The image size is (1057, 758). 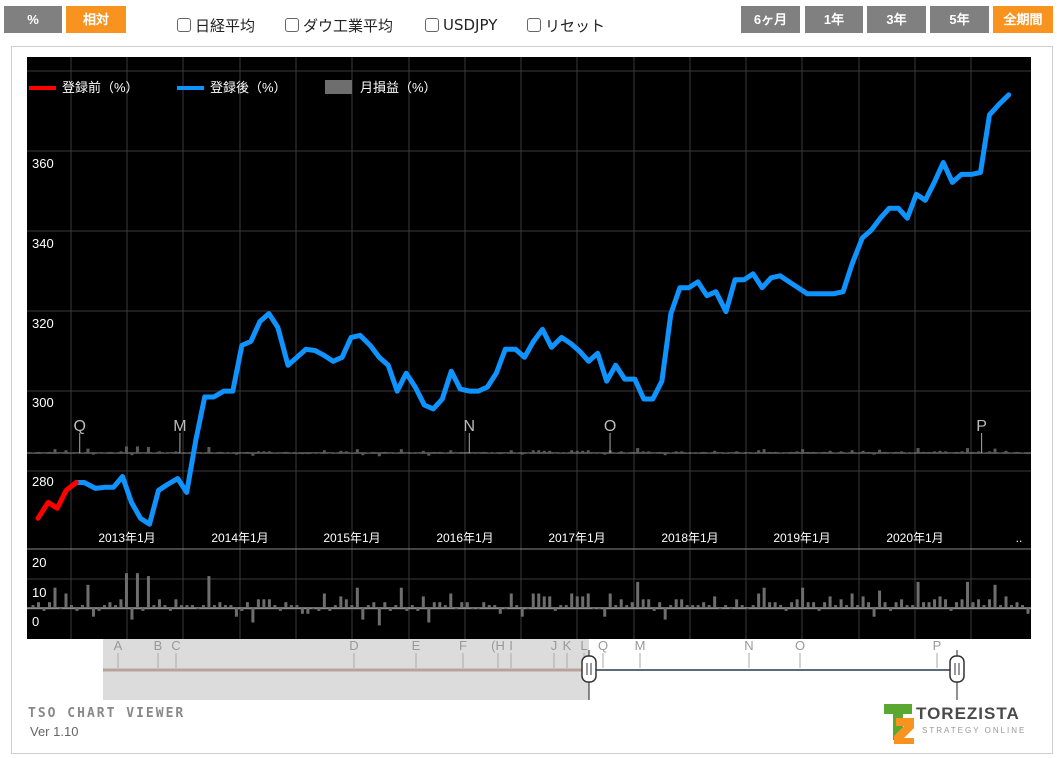 I want to click on x-tick-2018: 2018年1月, so click(x=689, y=538).